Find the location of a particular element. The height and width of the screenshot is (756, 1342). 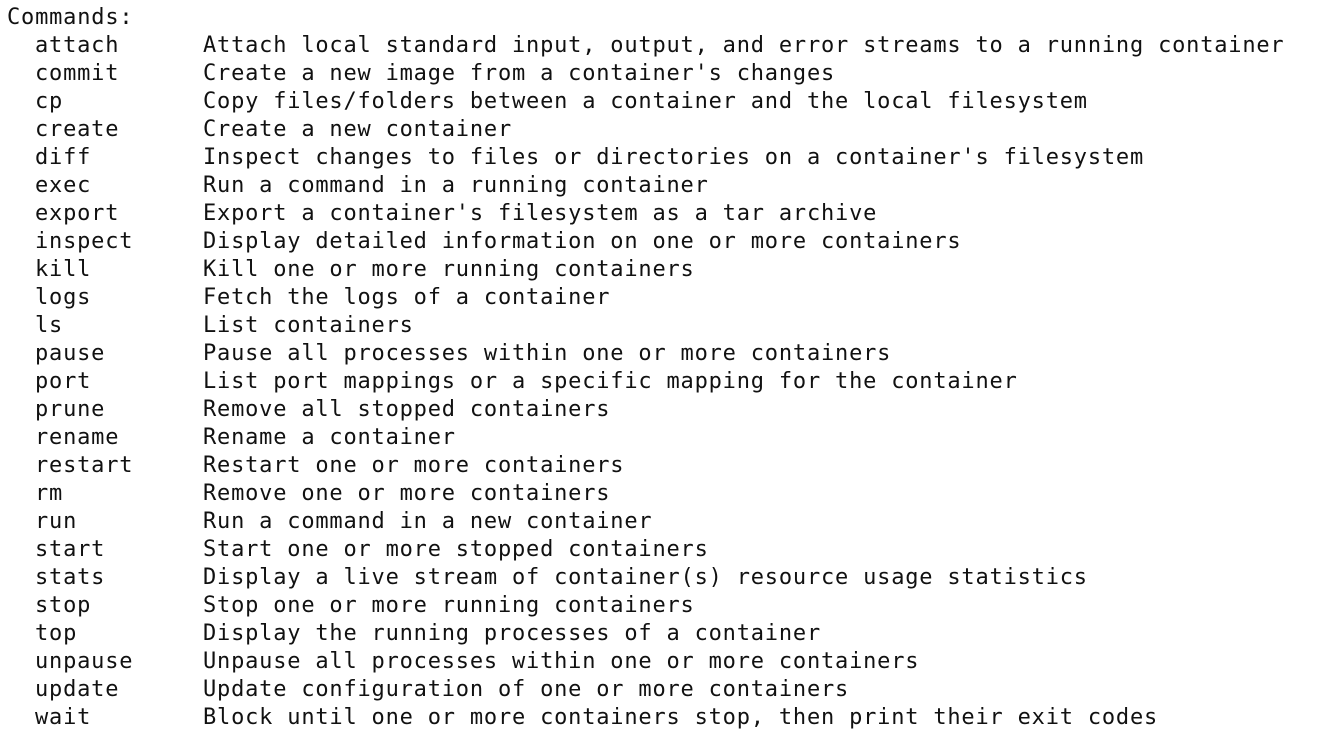

command-name: diff is located at coordinates (63, 157).